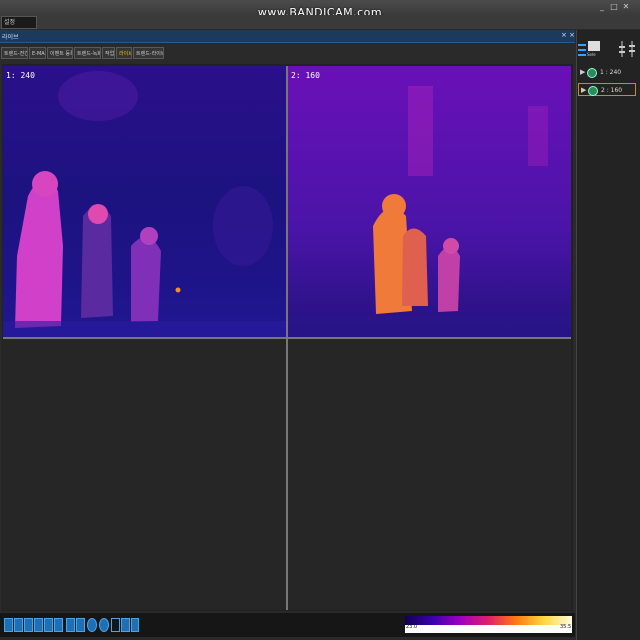  I want to click on layout-2x2-icon, so click(18, 625).